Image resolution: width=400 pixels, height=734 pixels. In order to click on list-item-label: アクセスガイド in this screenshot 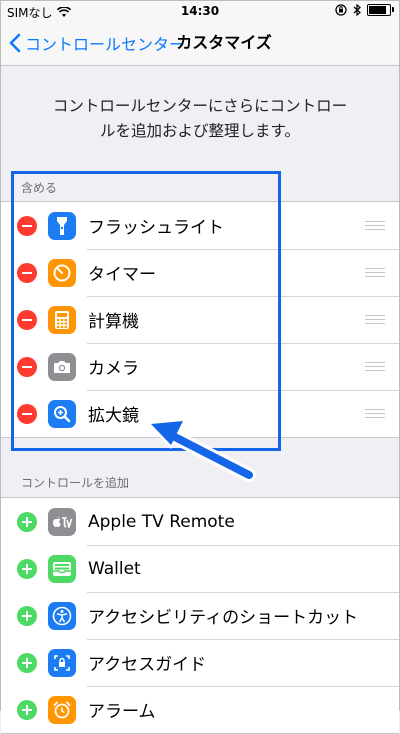, I will do `click(147, 665)`.